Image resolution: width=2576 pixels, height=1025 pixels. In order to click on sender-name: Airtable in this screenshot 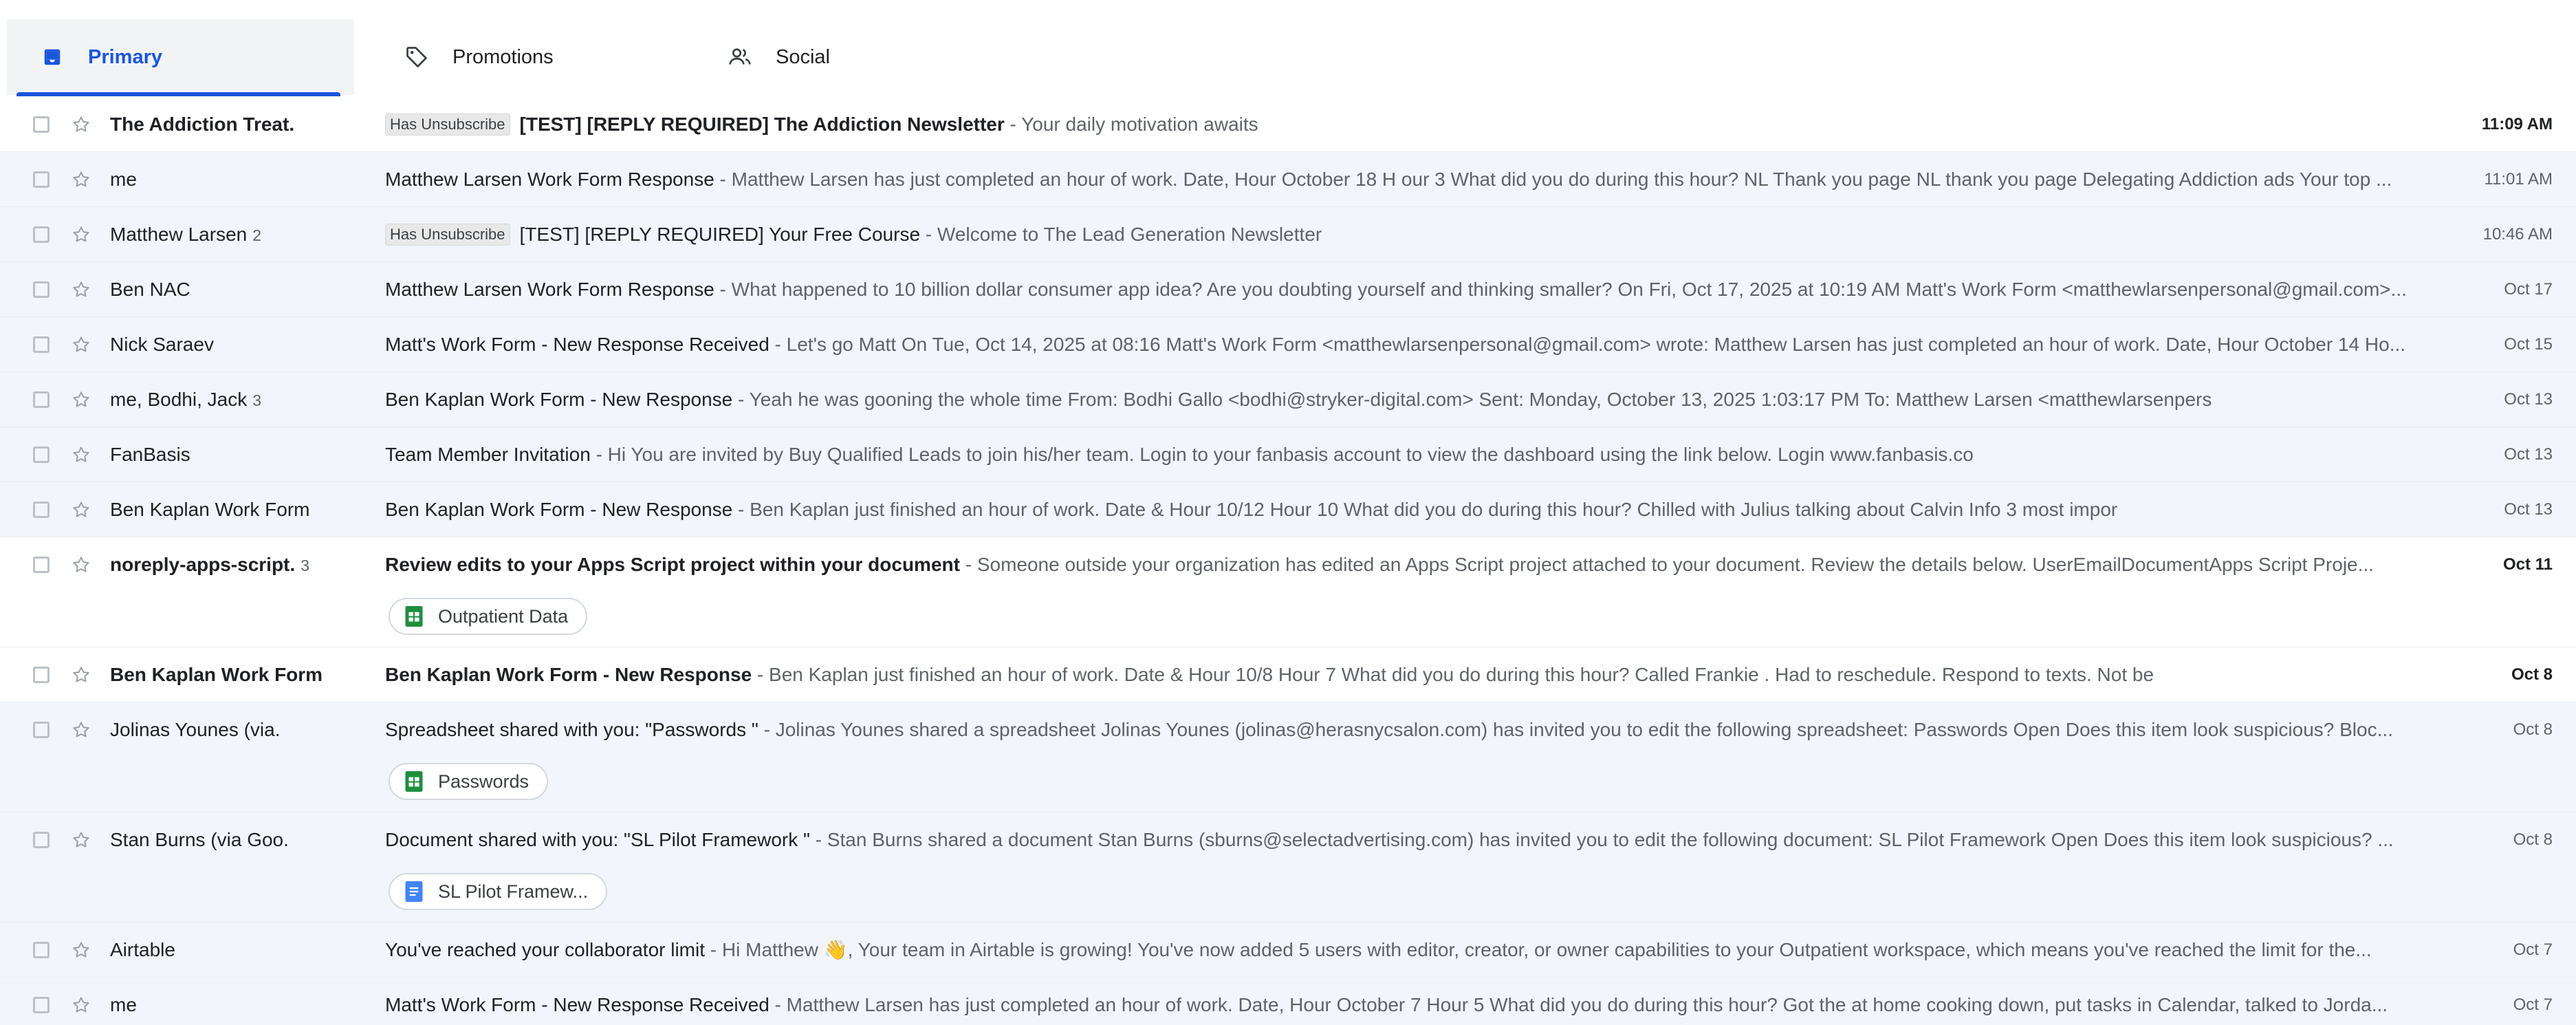, I will do `click(142, 949)`.